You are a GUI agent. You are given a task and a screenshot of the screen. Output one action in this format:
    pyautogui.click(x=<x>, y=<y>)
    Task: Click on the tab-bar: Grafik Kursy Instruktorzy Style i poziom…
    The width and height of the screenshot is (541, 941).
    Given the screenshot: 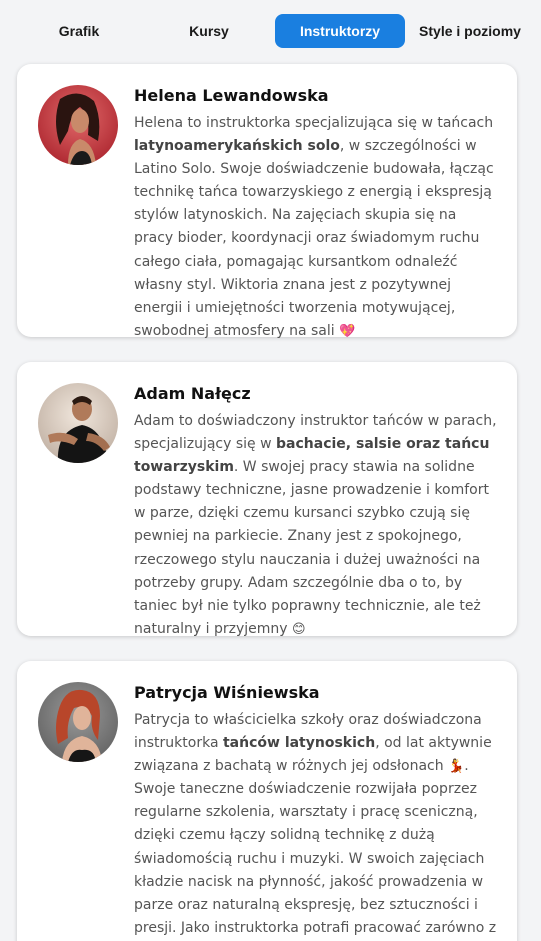 What is the action you would take?
    pyautogui.click(x=270, y=31)
    